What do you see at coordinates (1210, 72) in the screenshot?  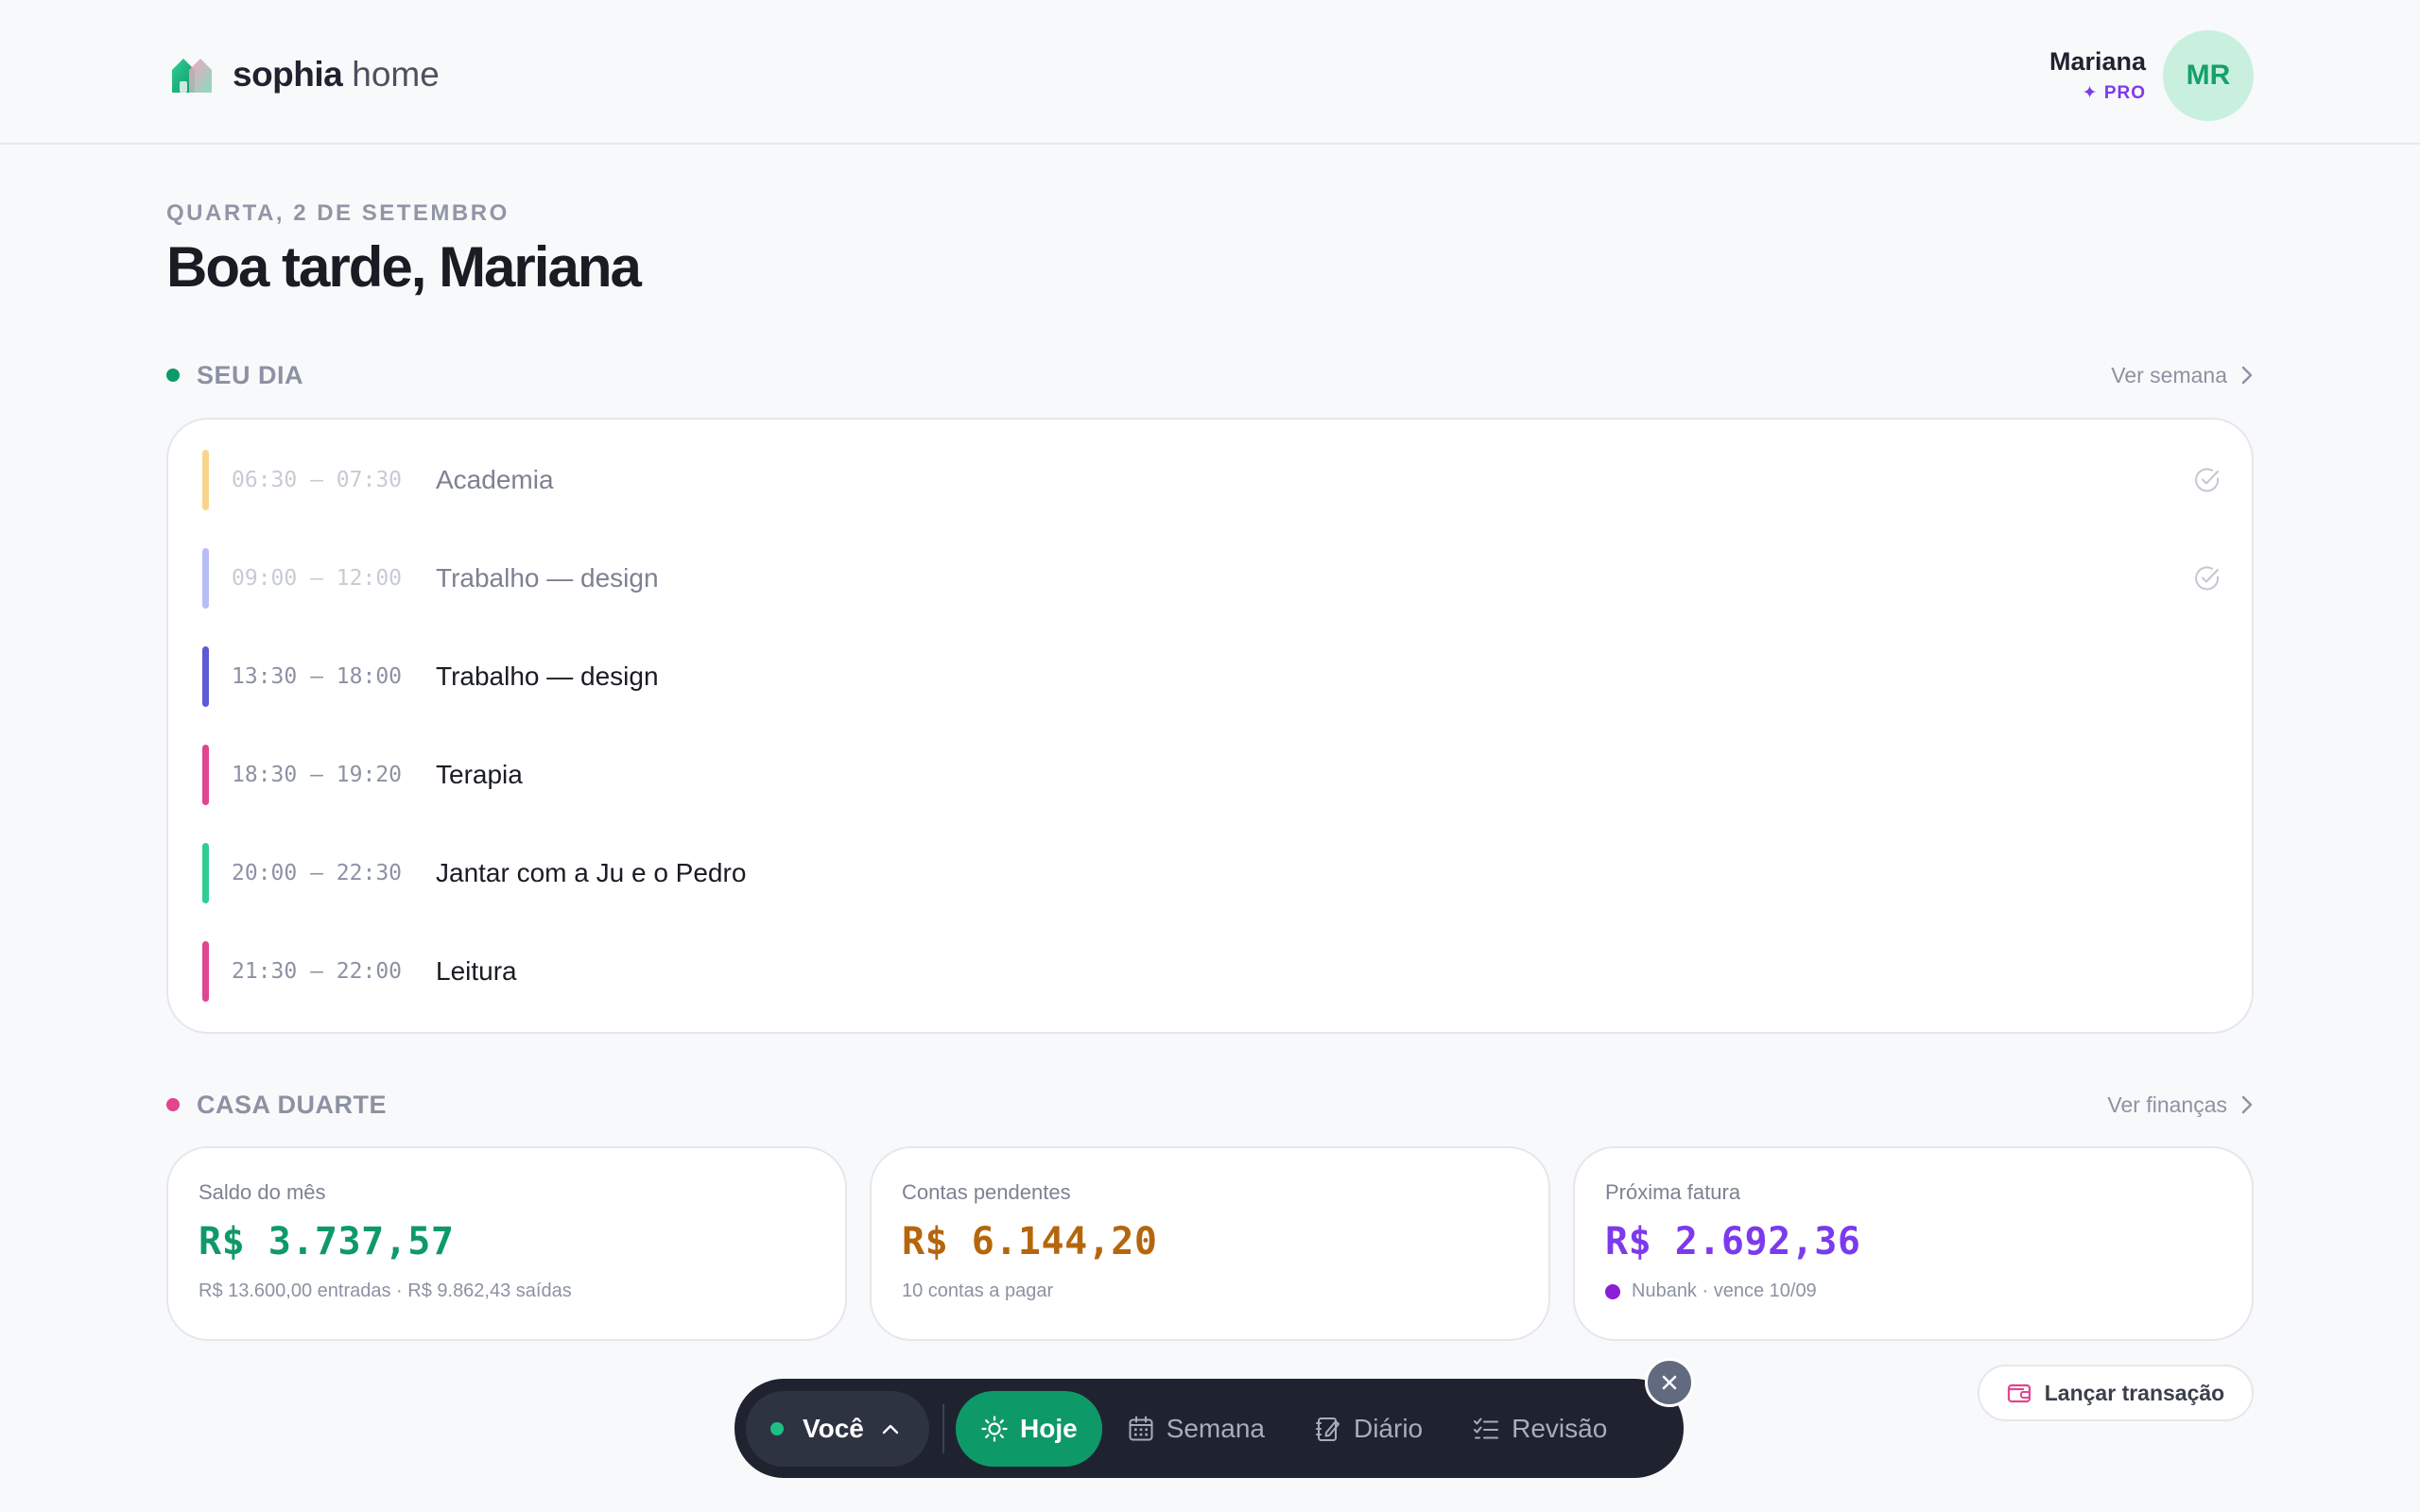 I see `top-bar: sophia home Mariana ✦ PRO MR` at bounding box center [1210, 72].